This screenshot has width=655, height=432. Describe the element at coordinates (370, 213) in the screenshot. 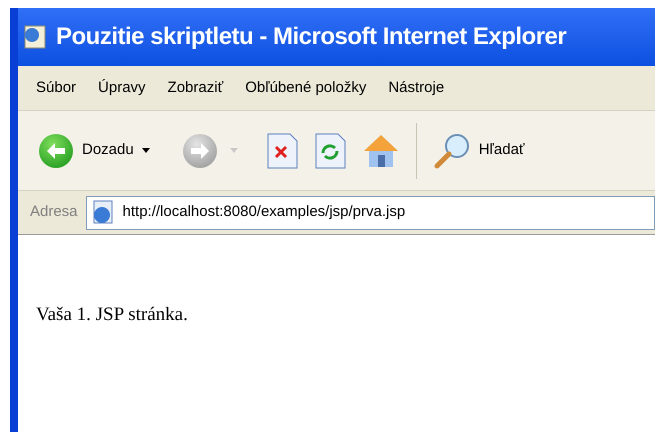

I see `address-field: http://localhost:8080/examples/jsp/prva.jsp` at that location.